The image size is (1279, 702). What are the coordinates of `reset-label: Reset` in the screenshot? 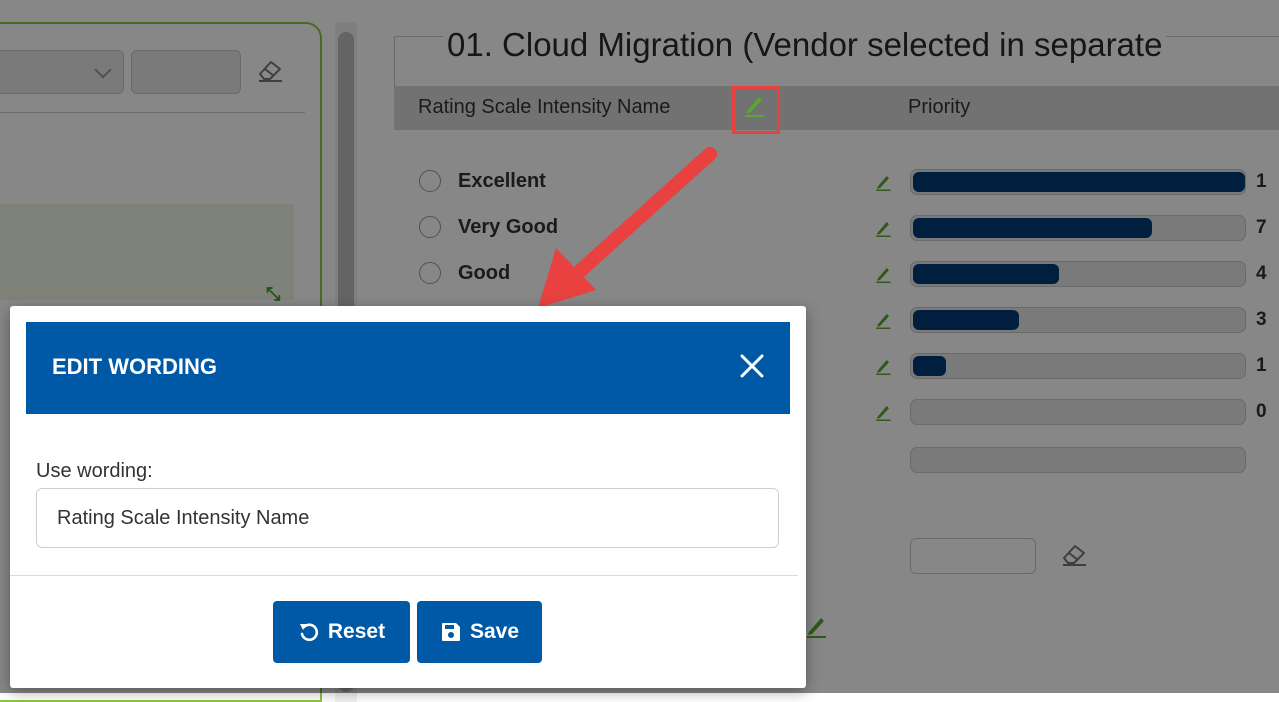 It's located at (356, 631).